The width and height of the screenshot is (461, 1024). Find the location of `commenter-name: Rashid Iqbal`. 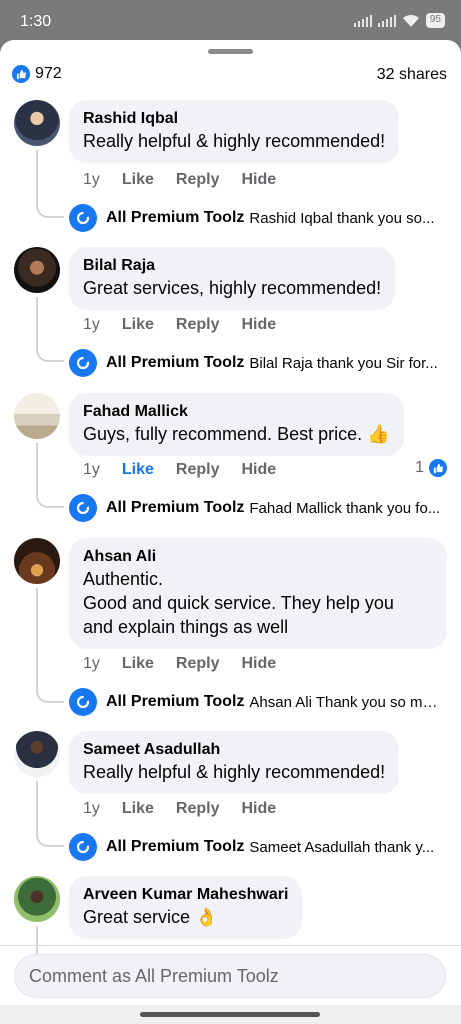

commenter-name: Rashid Iqbal is located at coordinates (234, 119).